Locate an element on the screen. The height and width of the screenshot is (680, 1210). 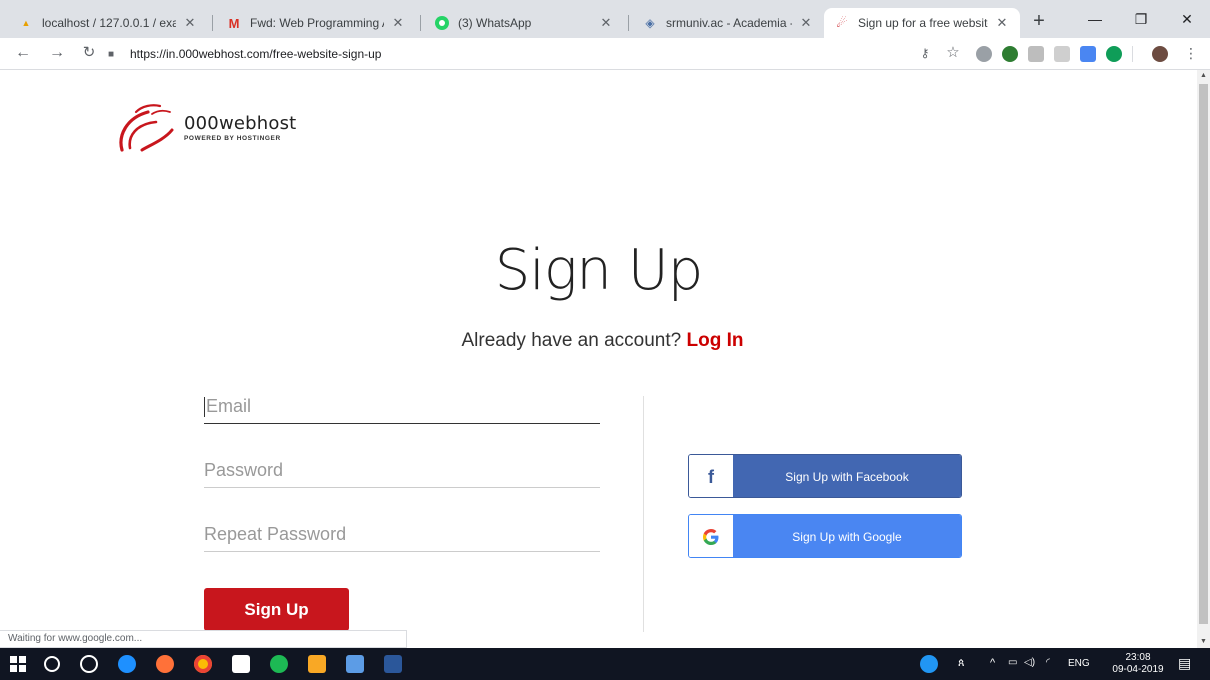
scroll-up-icon: ▲ is located at coordinates (1203, 76).